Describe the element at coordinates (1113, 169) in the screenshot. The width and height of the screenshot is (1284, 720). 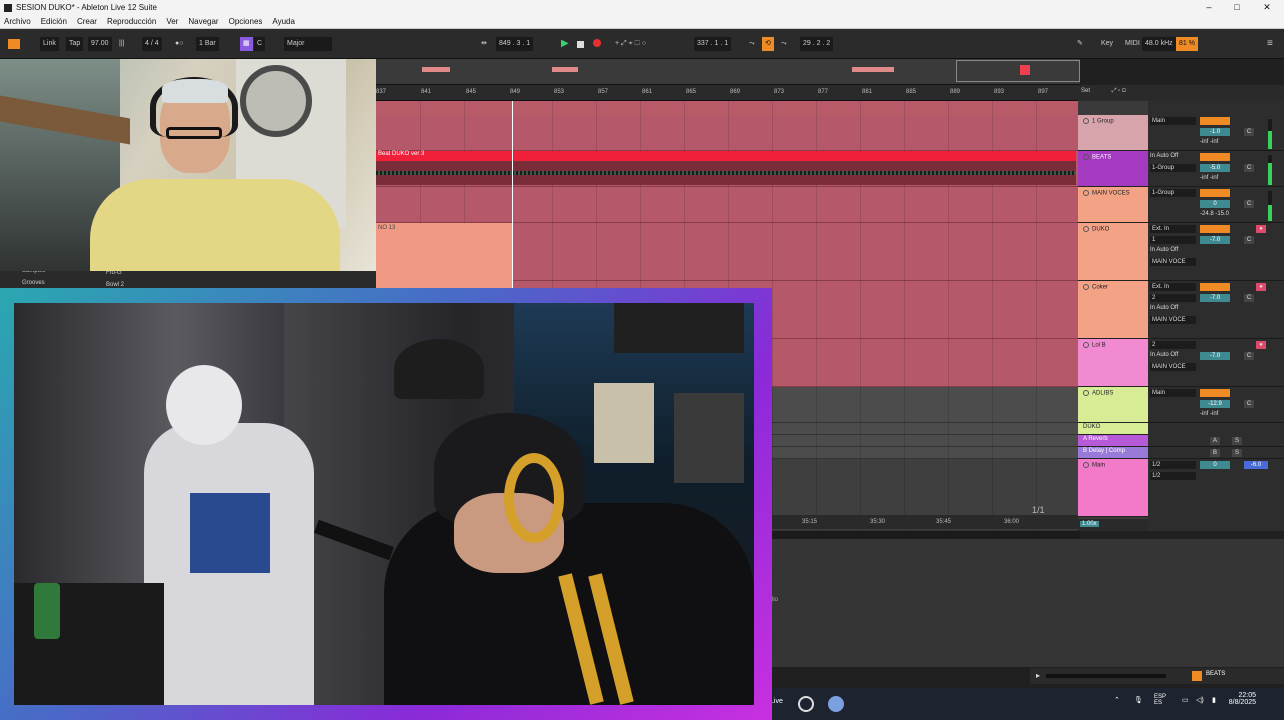
I see `track-header: BEATS` at that location.